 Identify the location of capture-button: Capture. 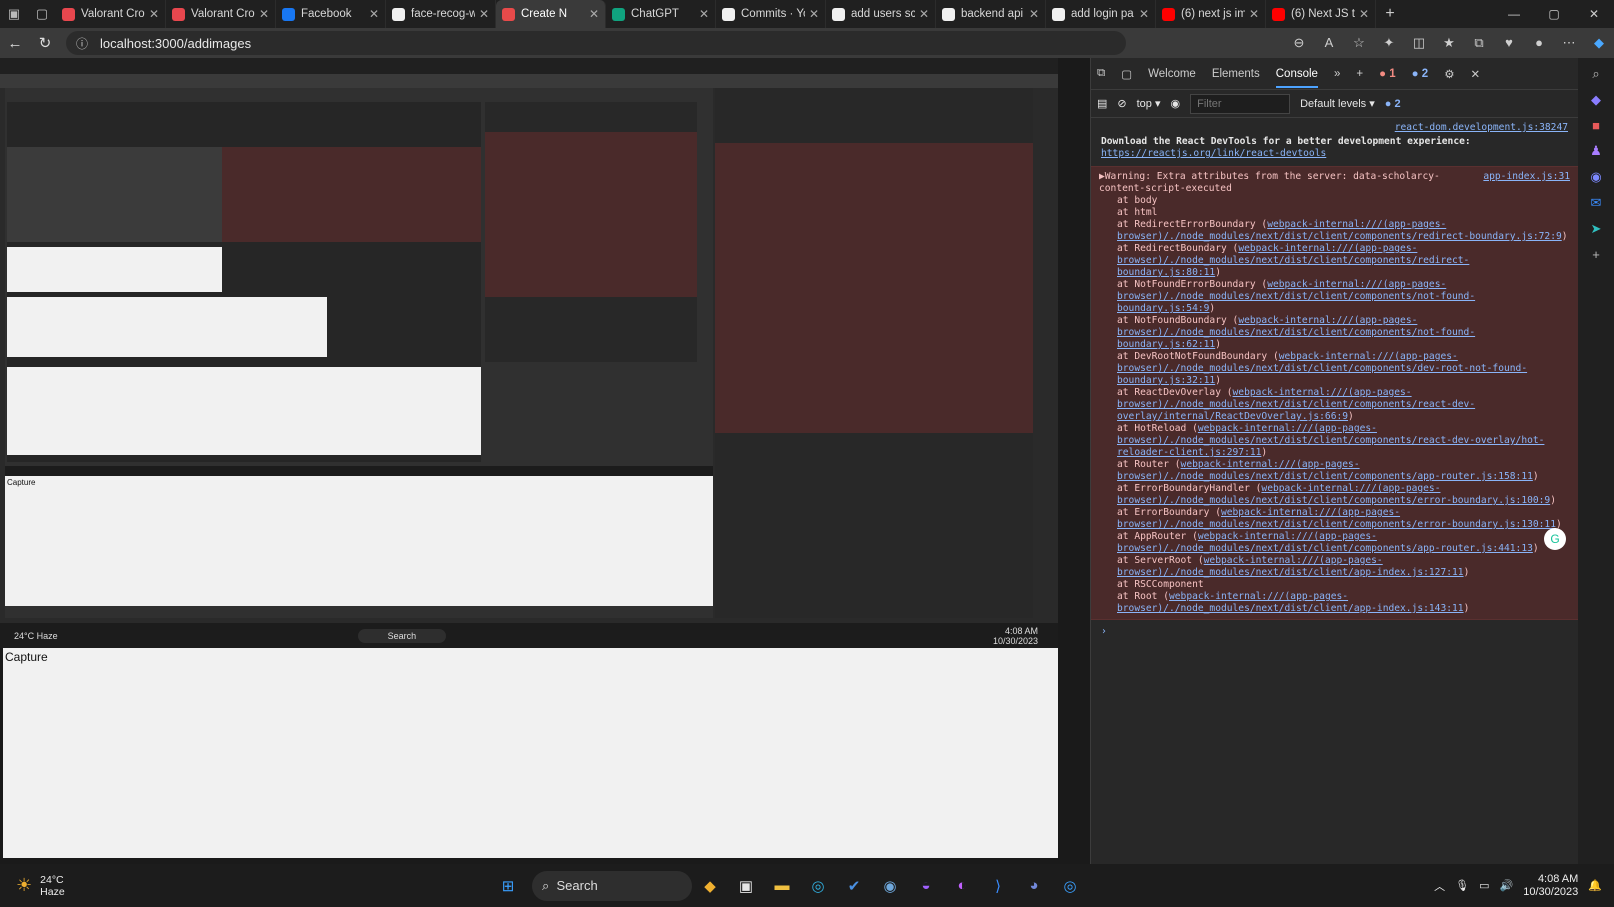
(26, 657).